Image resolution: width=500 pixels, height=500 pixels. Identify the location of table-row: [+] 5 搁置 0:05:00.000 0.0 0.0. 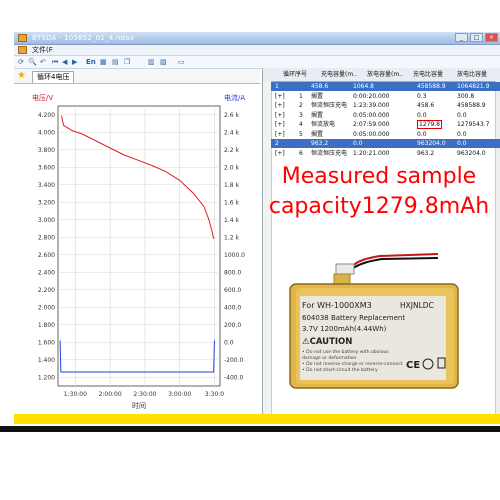
(385, 134).